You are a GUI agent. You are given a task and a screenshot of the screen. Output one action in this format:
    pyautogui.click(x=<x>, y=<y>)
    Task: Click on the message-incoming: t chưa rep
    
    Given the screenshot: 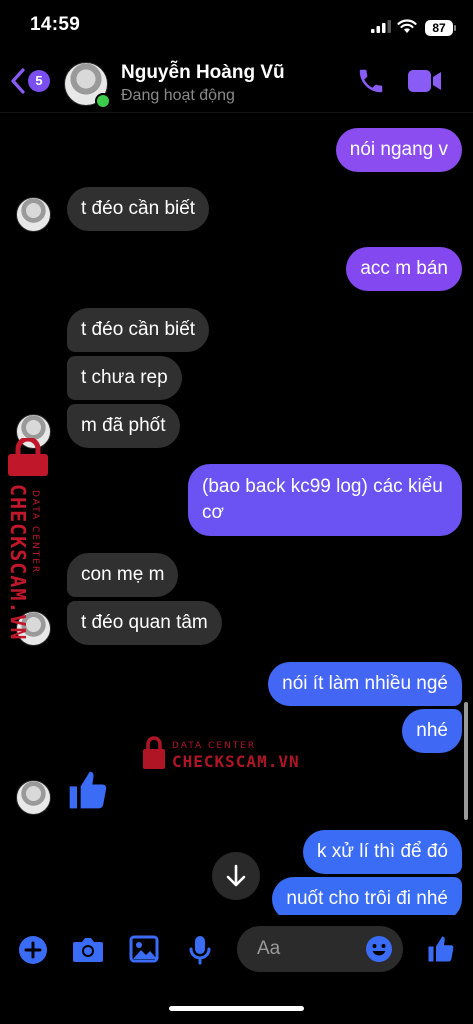 What is the action you would take?
    pyautogui.click(x=124, y=378)
    